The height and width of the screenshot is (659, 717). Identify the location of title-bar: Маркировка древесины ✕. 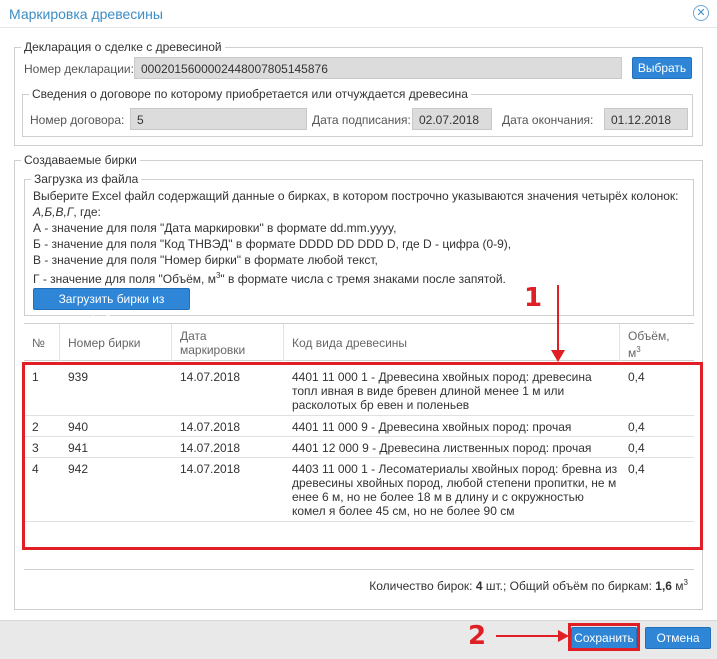
(358, 14).